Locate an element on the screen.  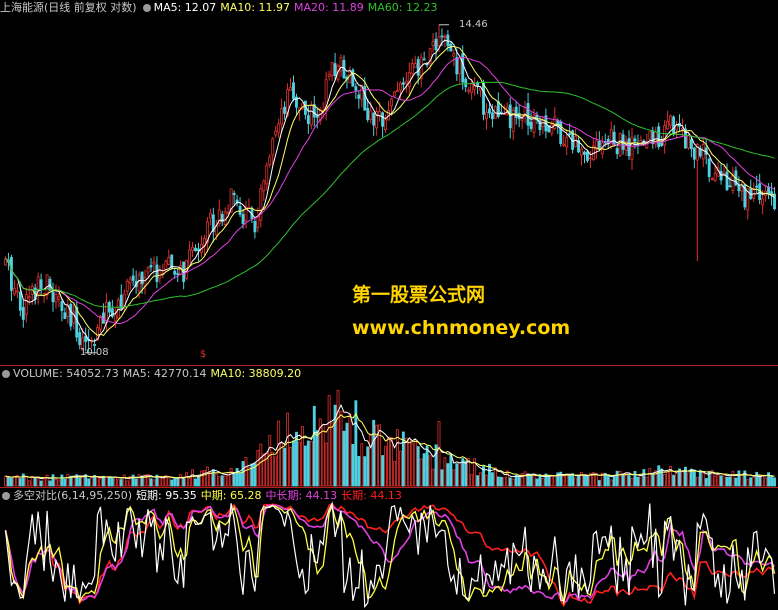
watermark-title: 第一股票公式网 is located at coordinates (419, 295).